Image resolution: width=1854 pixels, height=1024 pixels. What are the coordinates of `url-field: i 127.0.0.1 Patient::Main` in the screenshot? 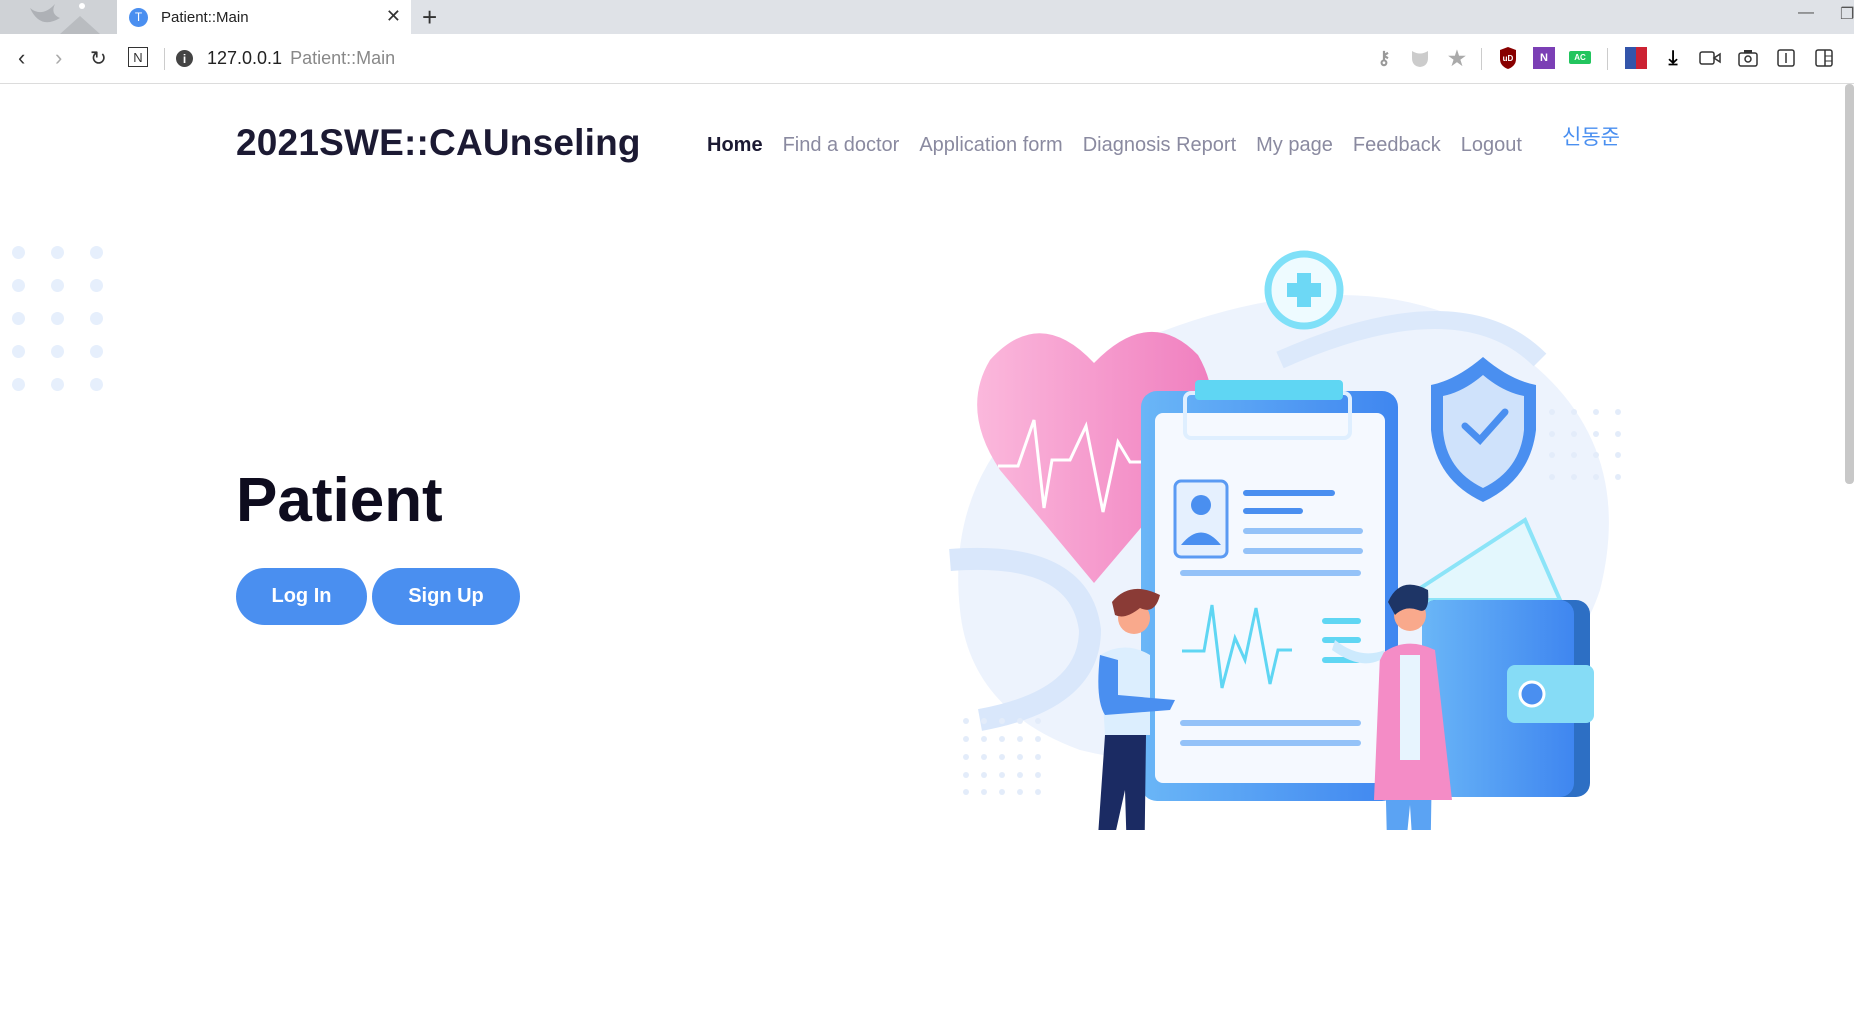 It's located at (285, 58).